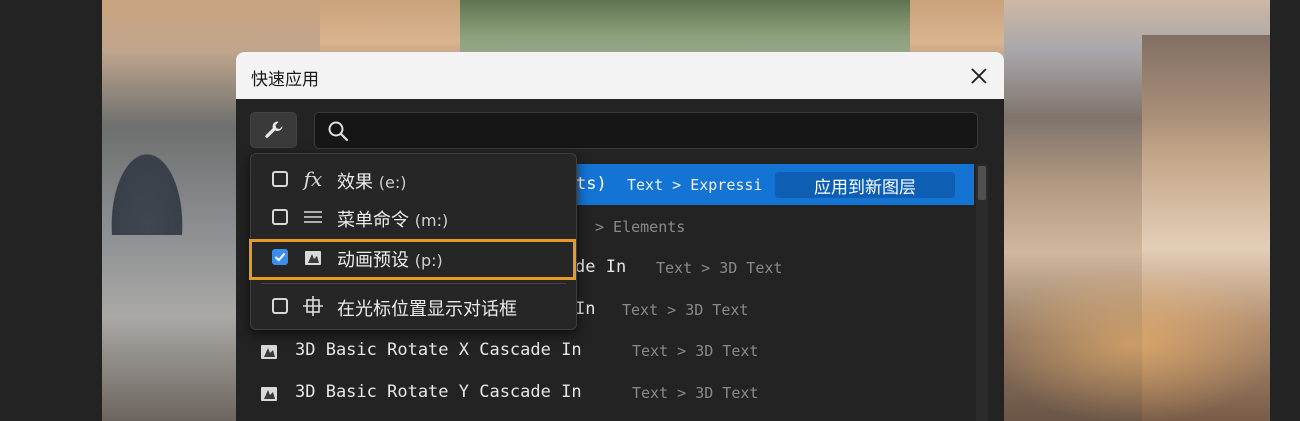 The width and height of the screenshot is (1300, 421). I want to click on wrench-icon, so click(273, 129).